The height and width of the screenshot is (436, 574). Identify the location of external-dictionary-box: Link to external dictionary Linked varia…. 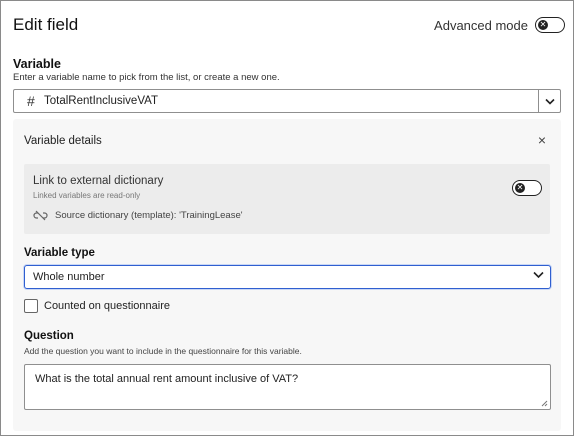
(287, 199).